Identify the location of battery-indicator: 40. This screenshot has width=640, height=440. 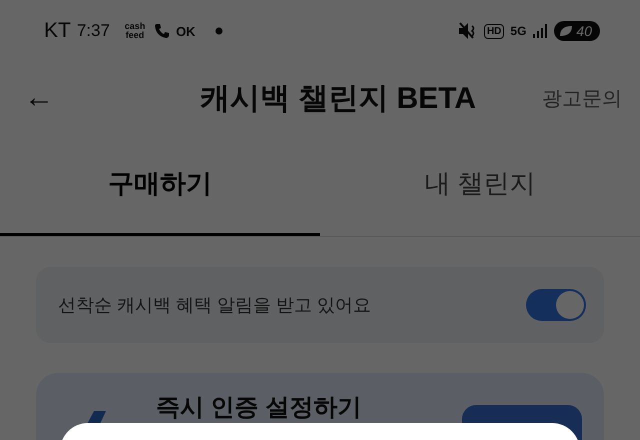
(577, 31).